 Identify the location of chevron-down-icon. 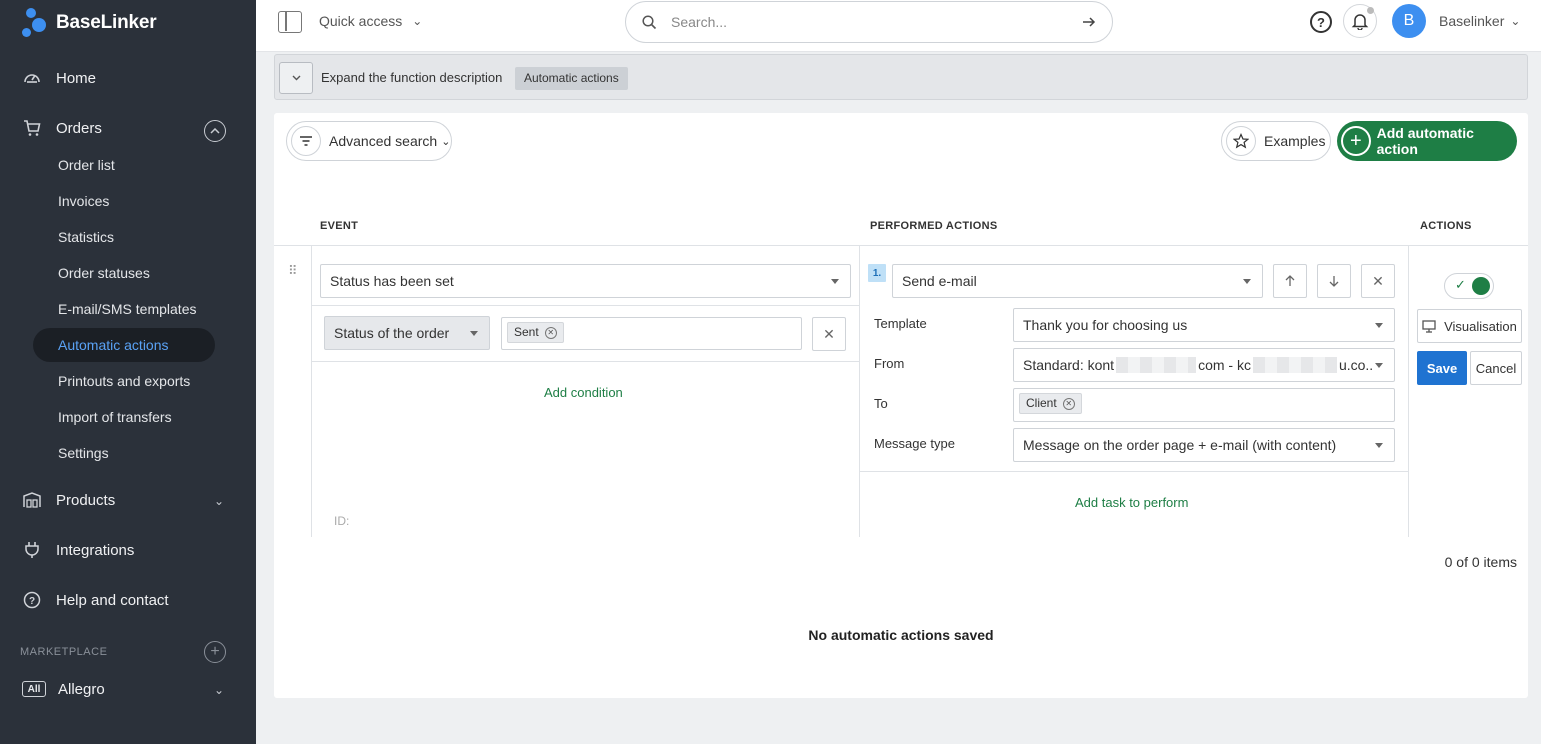
(296, 78).